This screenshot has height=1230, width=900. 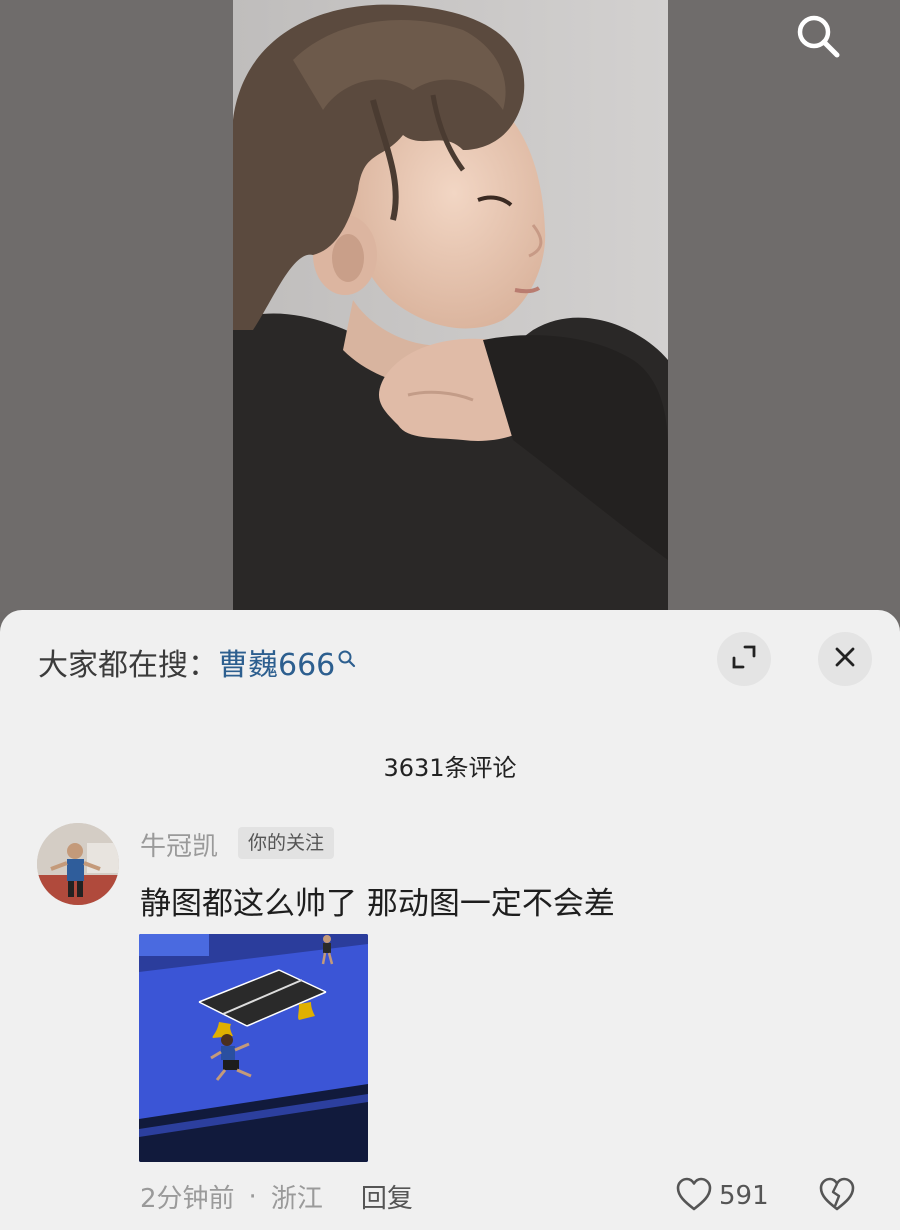 I want to click on expand-button, so click(x=744, y=659).